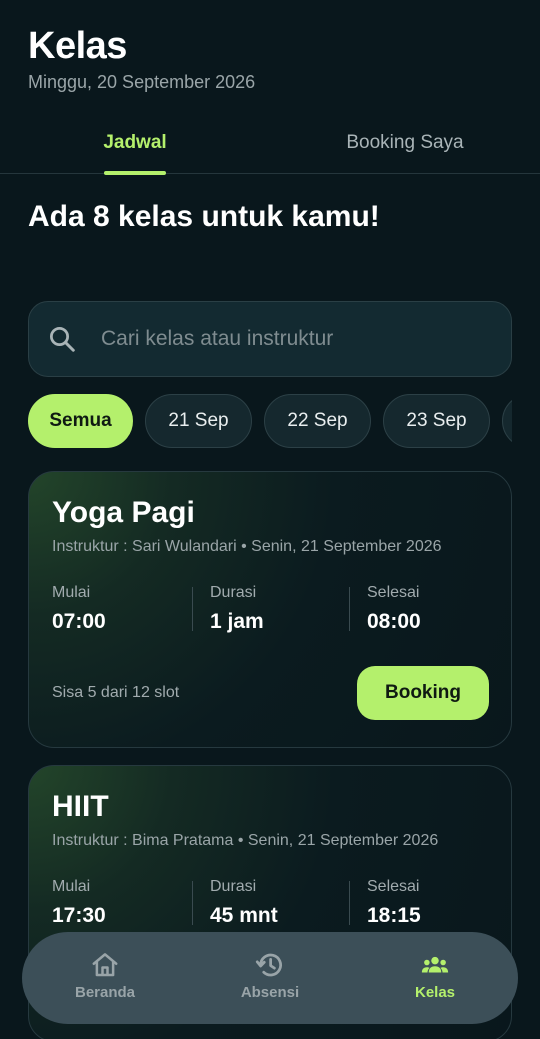 The width and height of the screenshot is (540, 1039). Describe the element at coordinates (79, 915) in the screenshot. I see `start-value: 17:30` at that location.